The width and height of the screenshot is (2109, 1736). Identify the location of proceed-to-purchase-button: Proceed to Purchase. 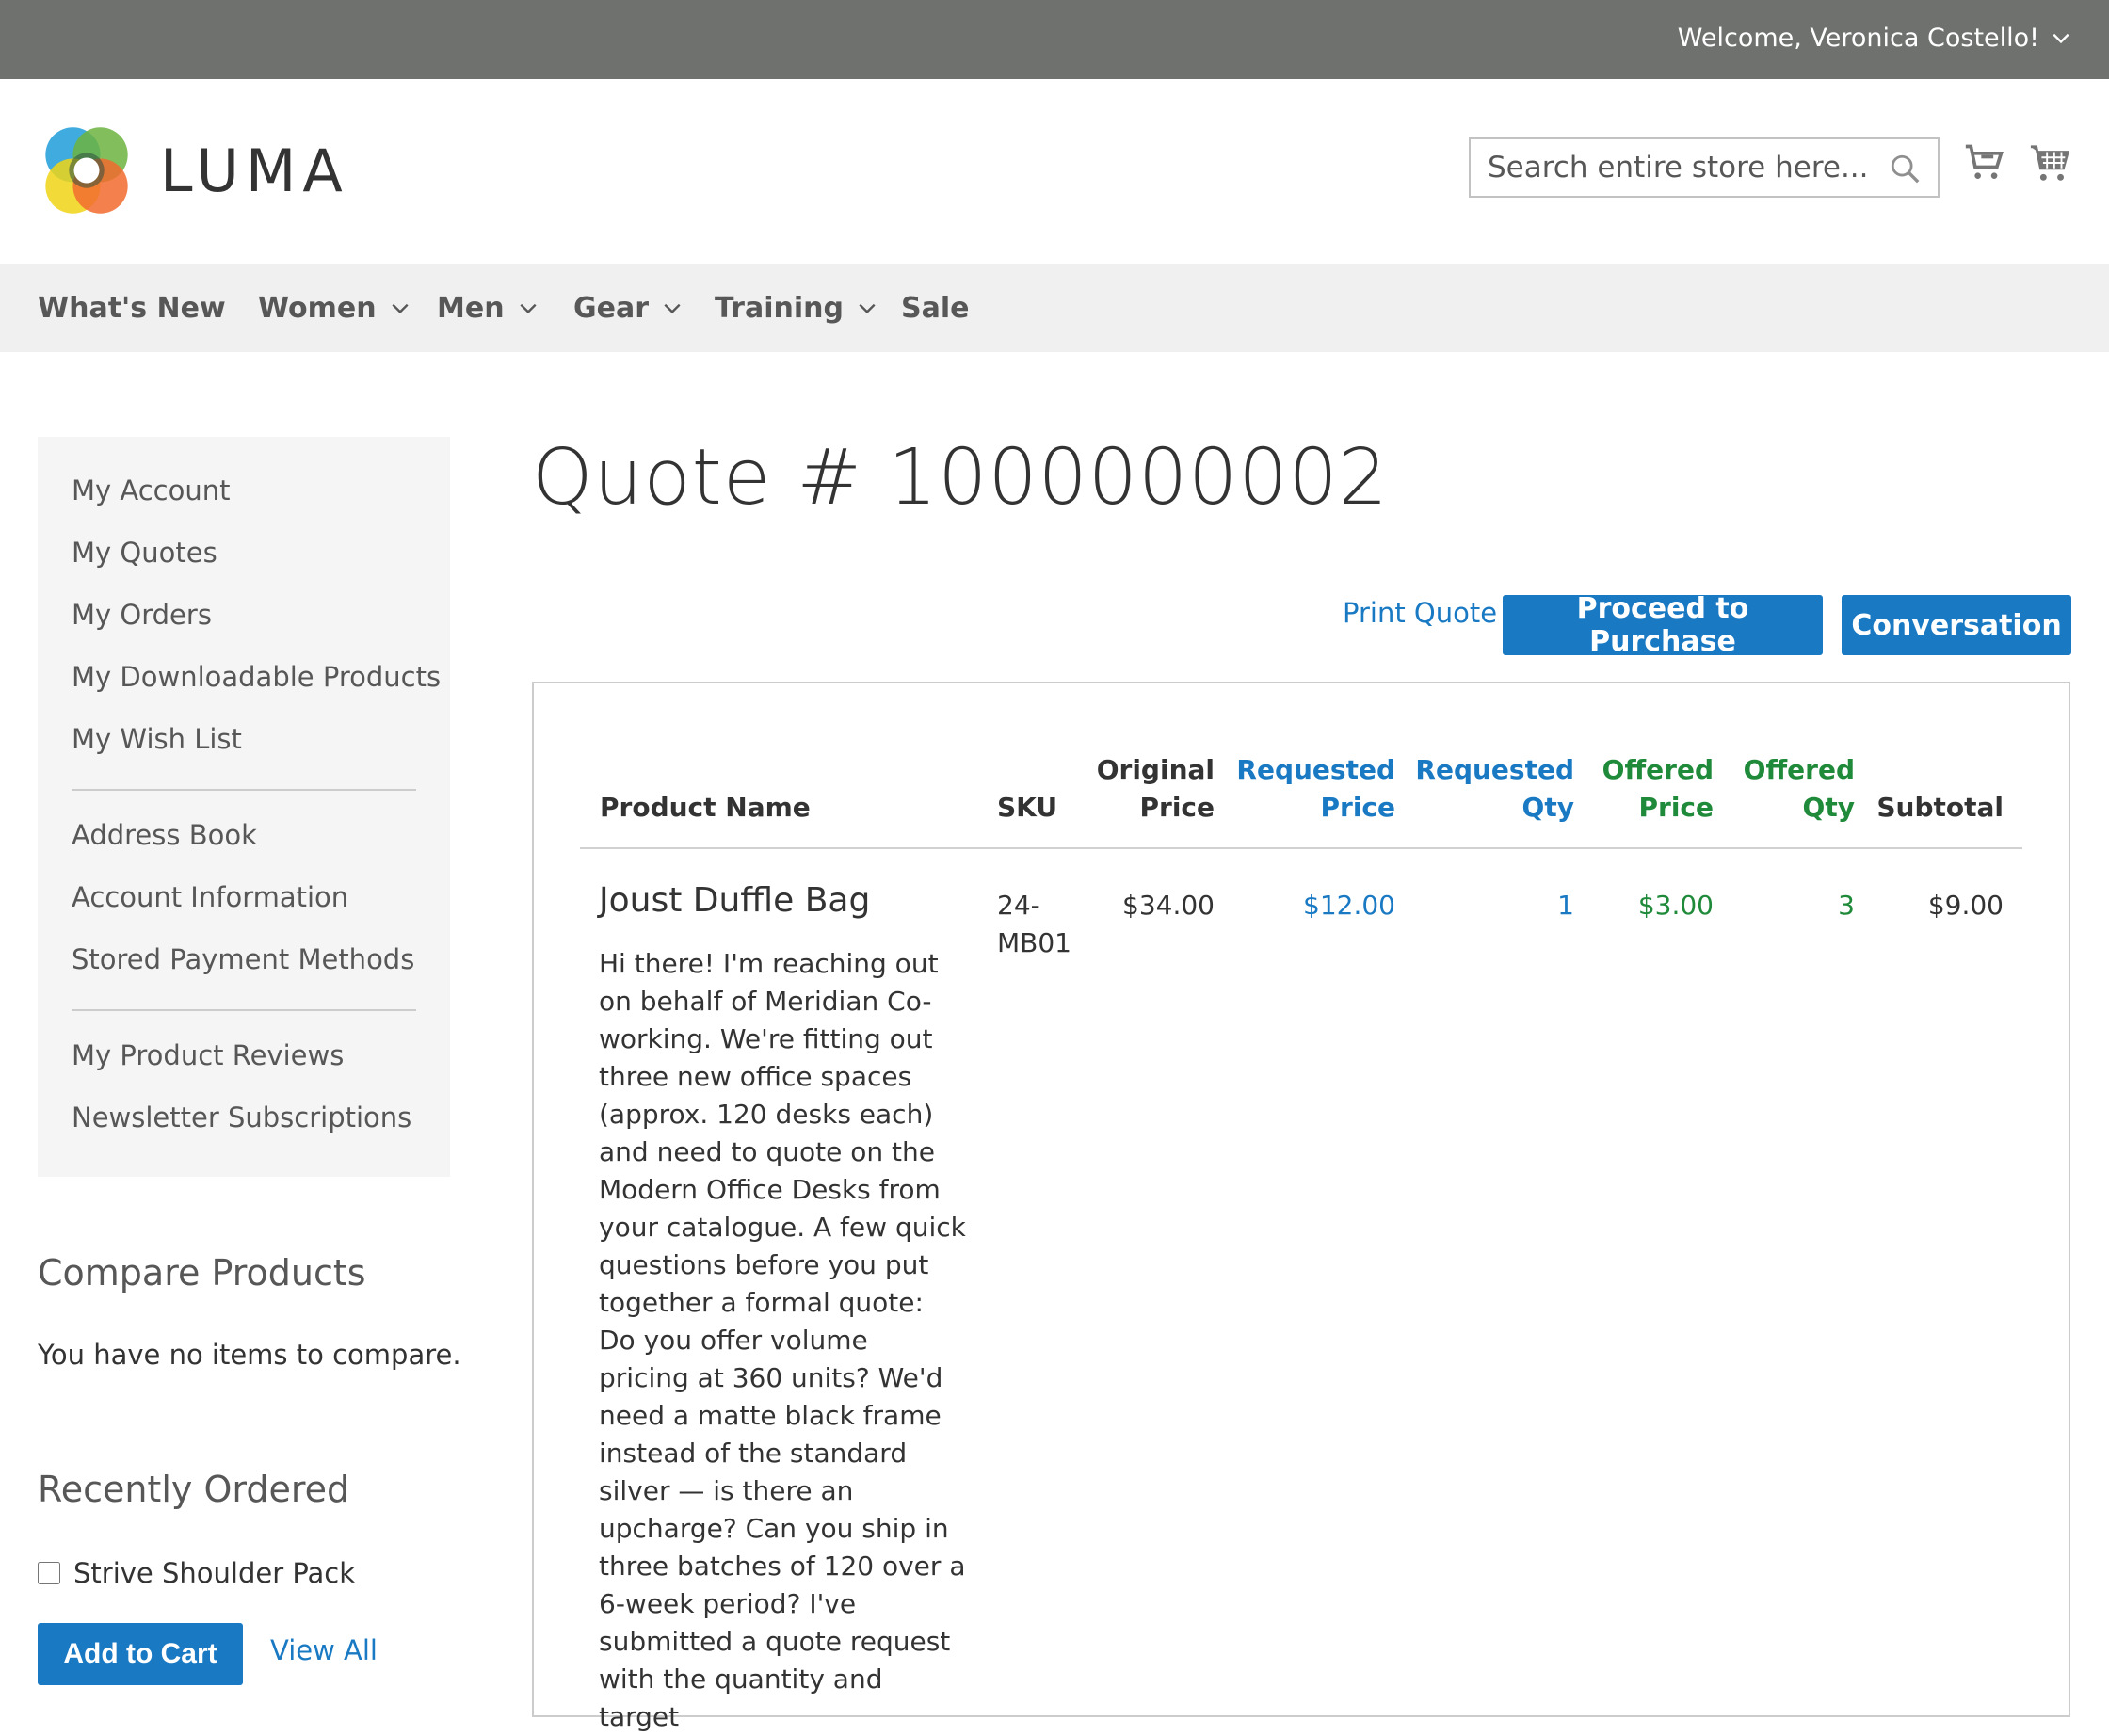
(1663, 625).